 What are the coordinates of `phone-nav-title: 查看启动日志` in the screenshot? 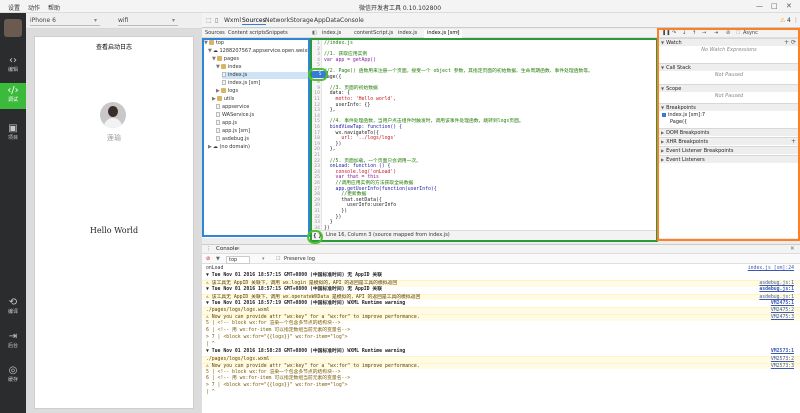 It's located at (113, 47).